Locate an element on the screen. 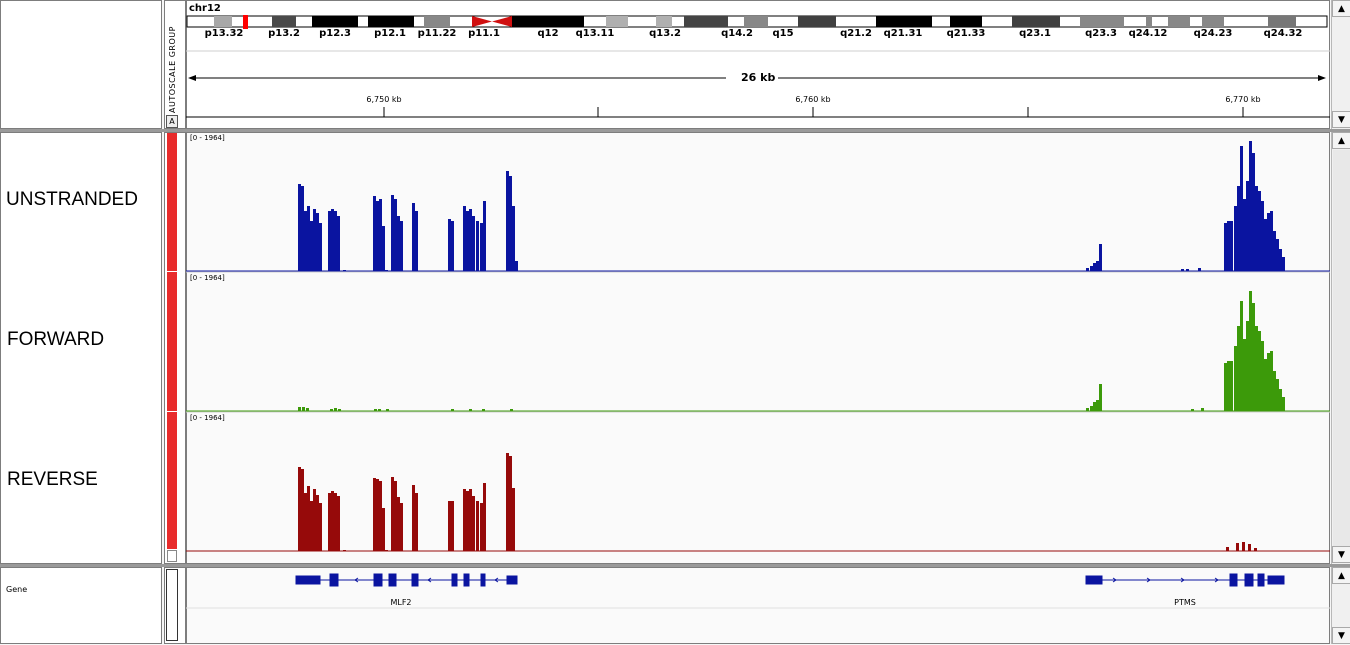 This screenshot has height=645, width=1350. scroll-track is located at coordinates (1341, 348).